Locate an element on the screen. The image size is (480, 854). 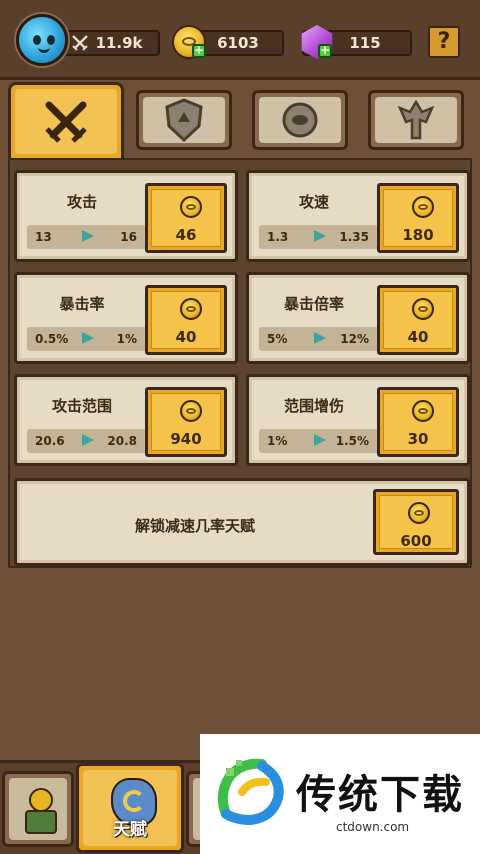
hero-icon is located at coordinates (41, 813).